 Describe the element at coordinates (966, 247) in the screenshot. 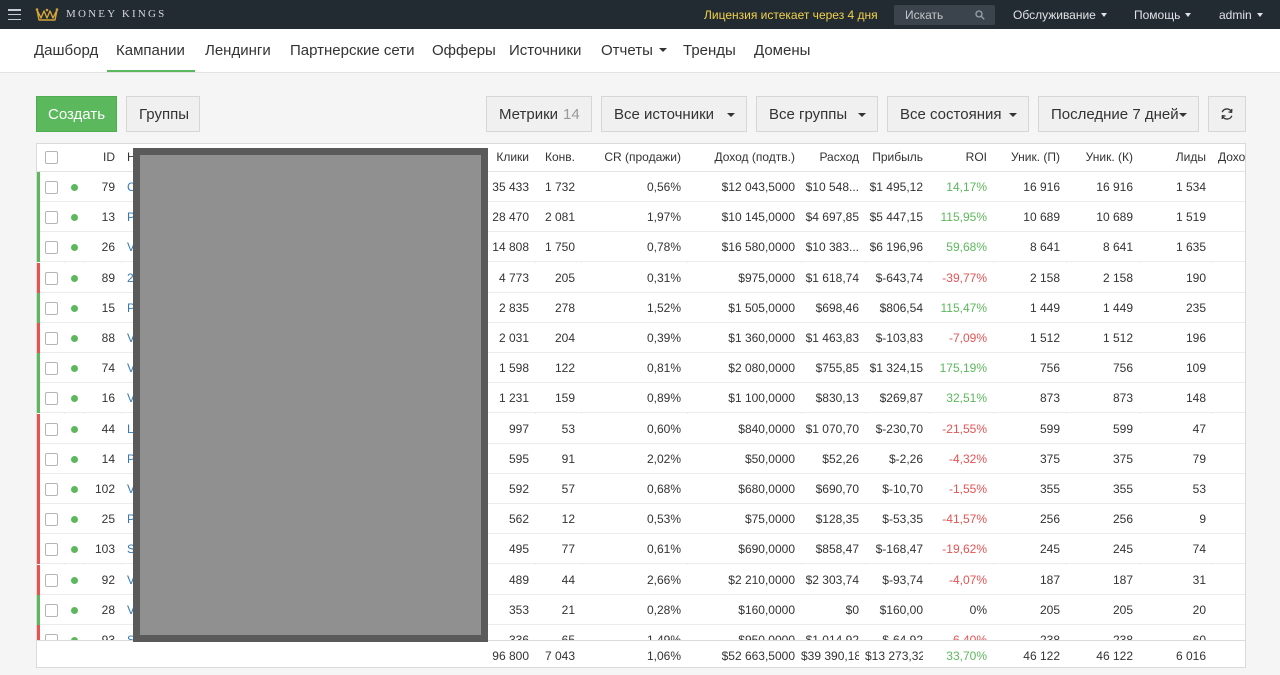

I see `cell-roi: 59,68%` at that location.